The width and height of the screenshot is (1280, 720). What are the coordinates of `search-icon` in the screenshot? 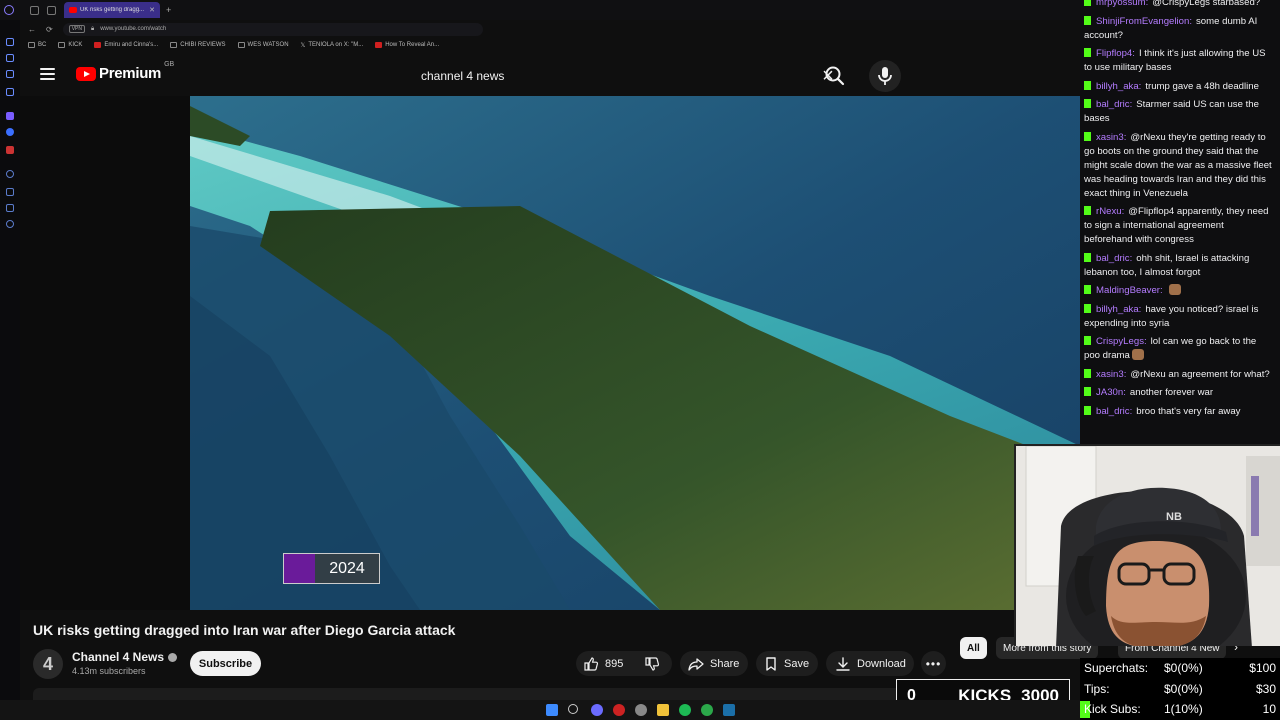 It's located at (835, 76).